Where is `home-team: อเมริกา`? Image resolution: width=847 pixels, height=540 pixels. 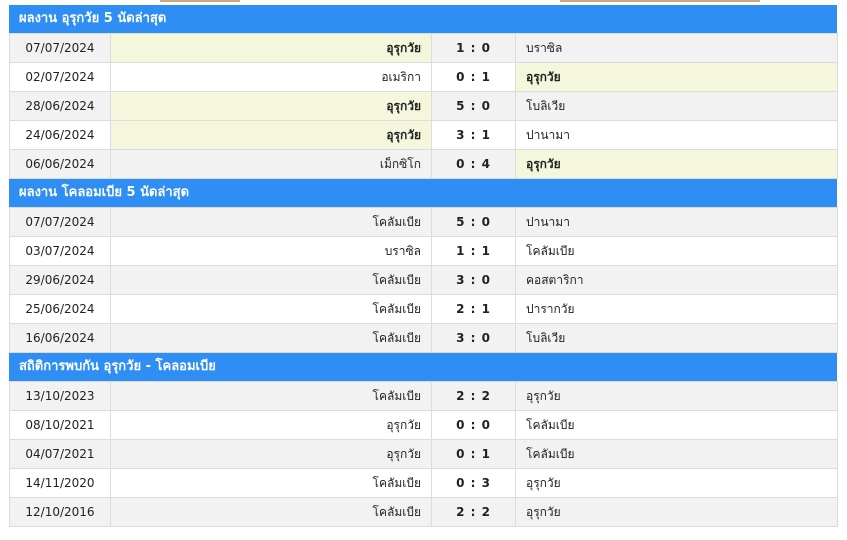
home-team: อเมริกา is located at coordinates (271, 77).